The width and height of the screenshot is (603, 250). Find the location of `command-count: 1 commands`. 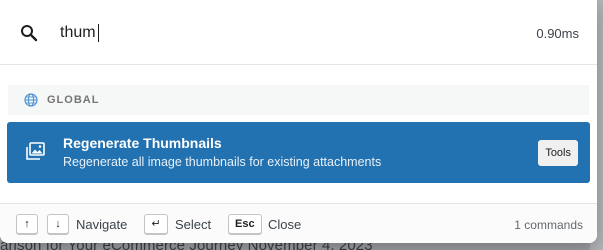

command-count: 1 commands is located at coordinates (548, 225).